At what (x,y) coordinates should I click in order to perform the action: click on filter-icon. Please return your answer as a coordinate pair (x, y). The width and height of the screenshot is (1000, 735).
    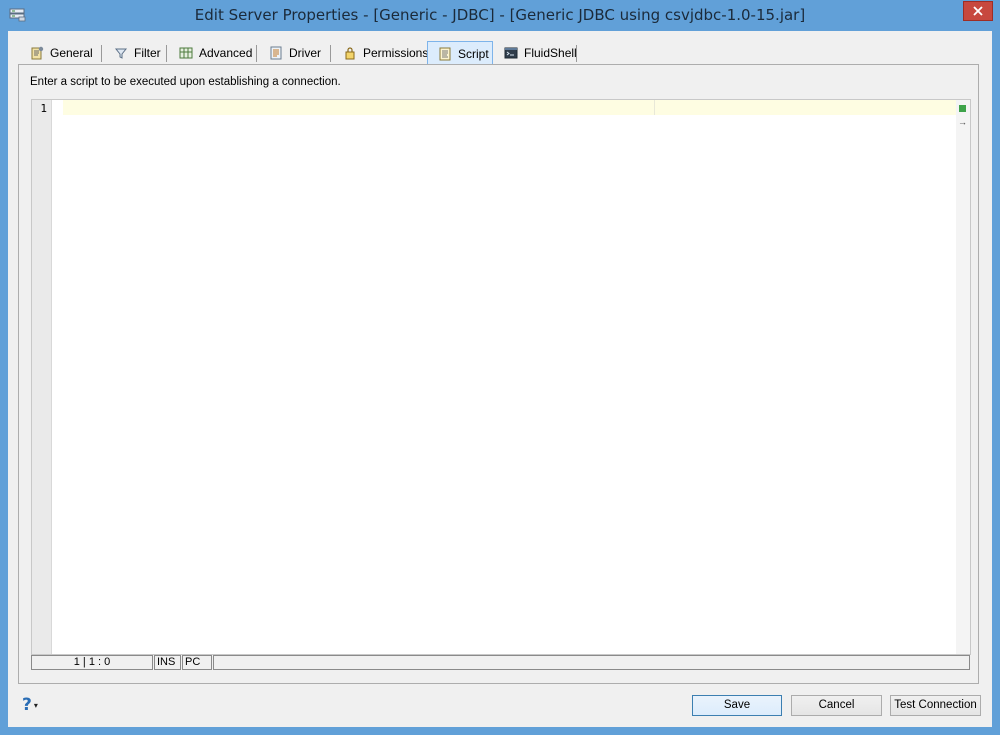
    Looking at the image, I should click on (121, 53).